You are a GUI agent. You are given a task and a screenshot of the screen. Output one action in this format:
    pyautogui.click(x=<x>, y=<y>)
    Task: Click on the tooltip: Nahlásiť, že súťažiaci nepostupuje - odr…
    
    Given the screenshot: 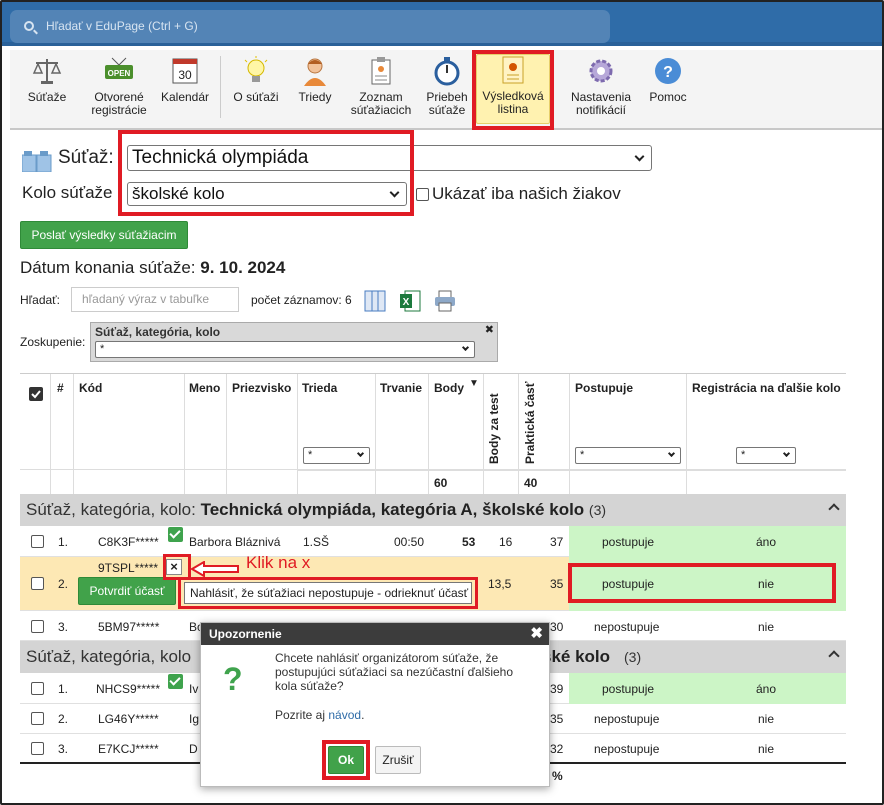 What is the action you would take?
    pyautogui.click(x=328, y=593)
    